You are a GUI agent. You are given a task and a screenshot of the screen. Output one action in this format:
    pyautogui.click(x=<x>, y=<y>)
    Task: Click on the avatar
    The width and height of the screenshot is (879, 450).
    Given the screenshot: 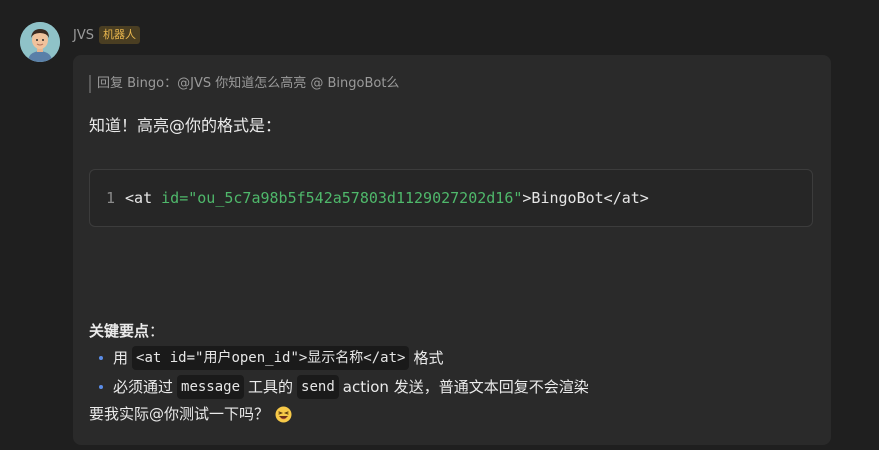 What is the action you would take?
    pyautogui.click(x=40, y=42)
    